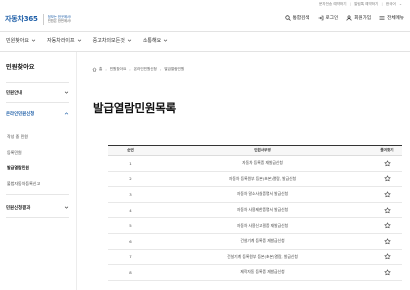 The width and height of the screenshot is (410, 290). What do you see at coordinates (37, 92) in the screenshot?
I see `sidebar-item-guide: 민원안내` at bounding box center [37, 92].